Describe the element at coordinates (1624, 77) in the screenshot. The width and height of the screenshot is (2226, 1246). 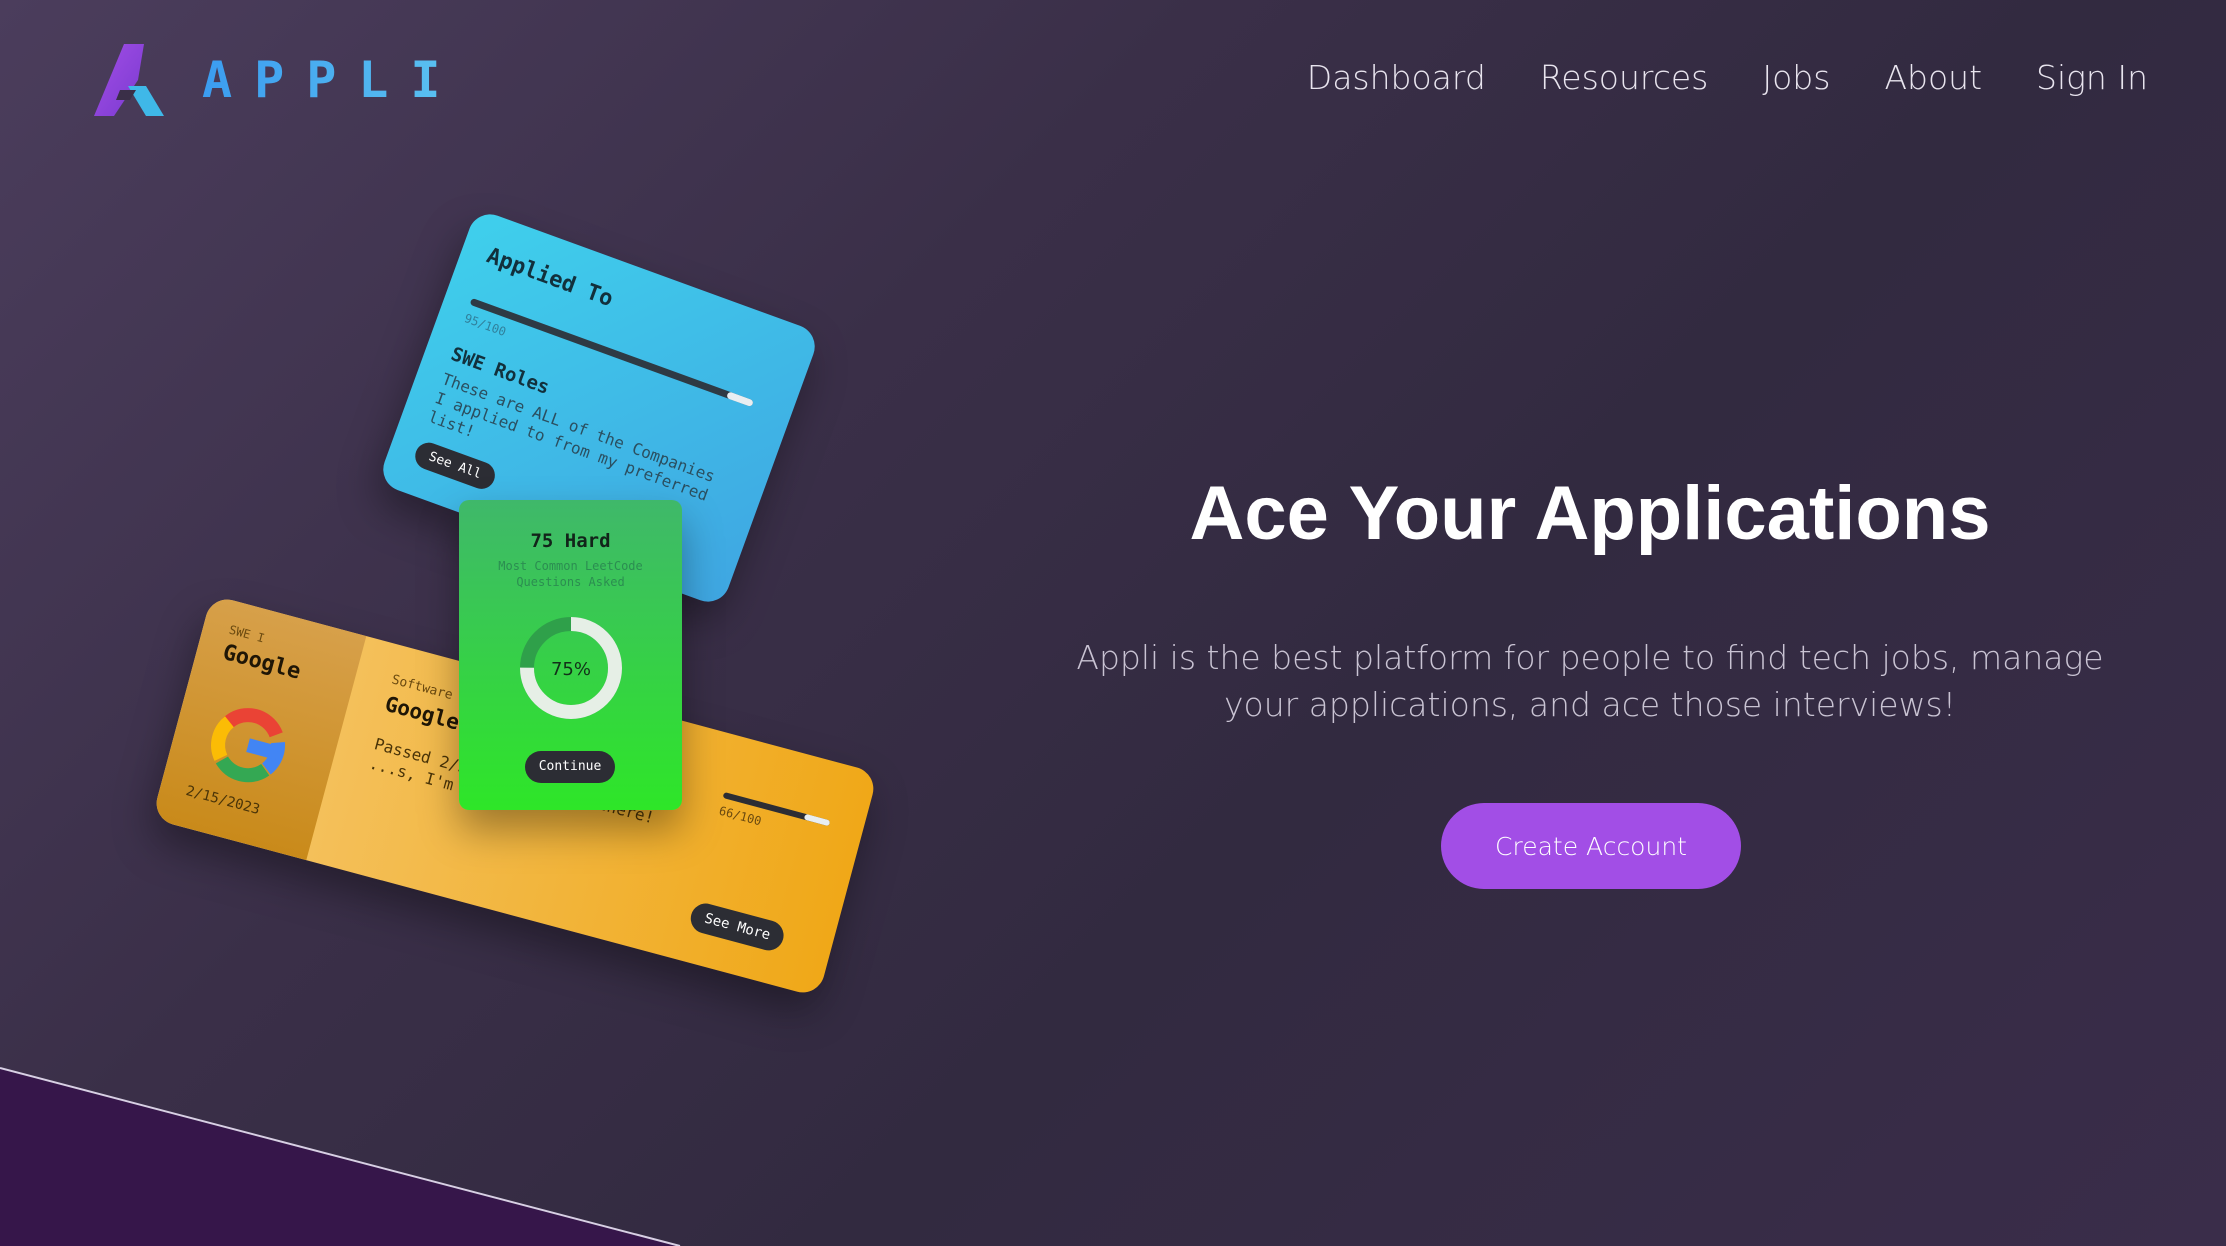
I see `nav-resources: Resources` at that location.